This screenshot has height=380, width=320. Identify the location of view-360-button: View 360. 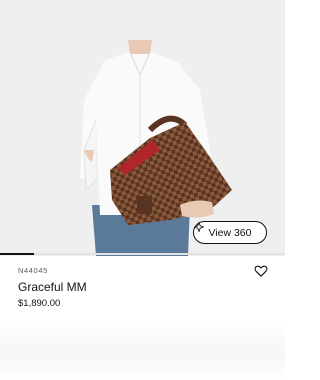
(230, 232).